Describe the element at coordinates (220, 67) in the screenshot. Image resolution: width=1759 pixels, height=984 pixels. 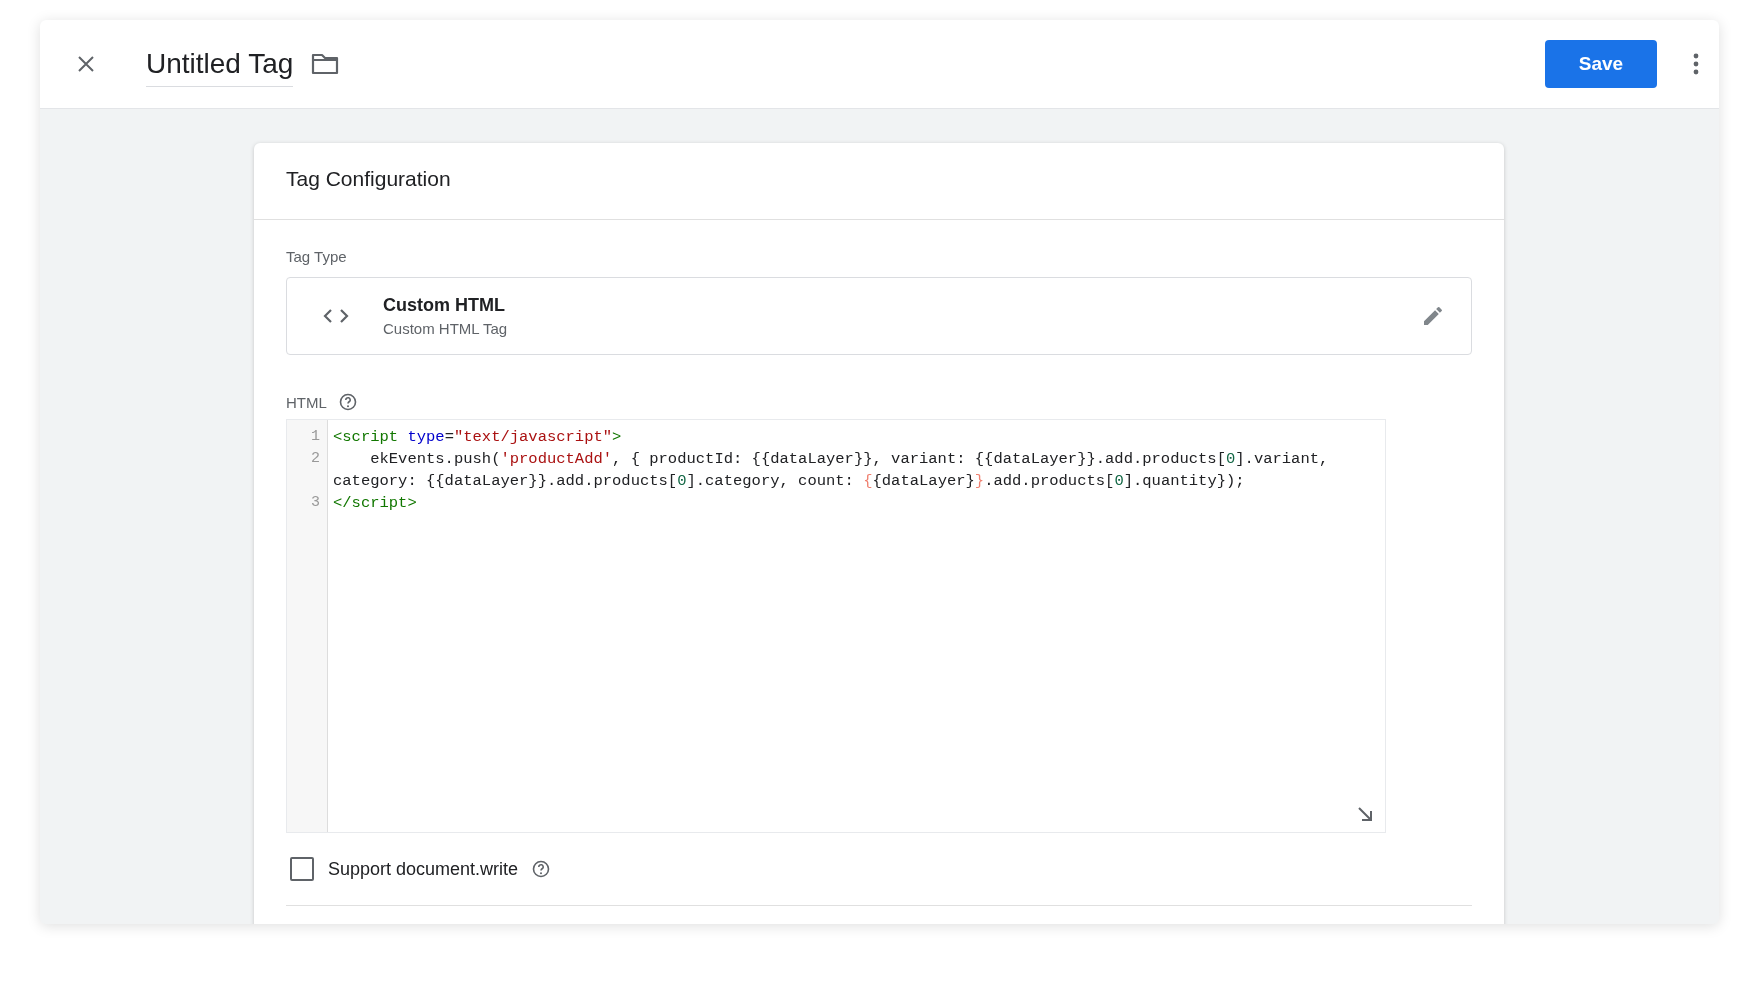
I see `tag-name-field: Untitled Tag` at that location.